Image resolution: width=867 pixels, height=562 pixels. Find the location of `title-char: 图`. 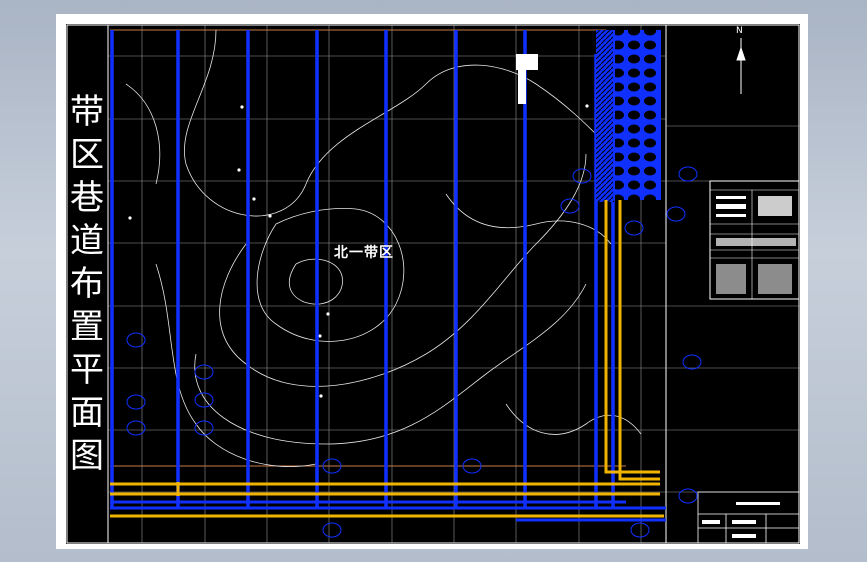

title-char: 图 is located at coordinates (87, 455).